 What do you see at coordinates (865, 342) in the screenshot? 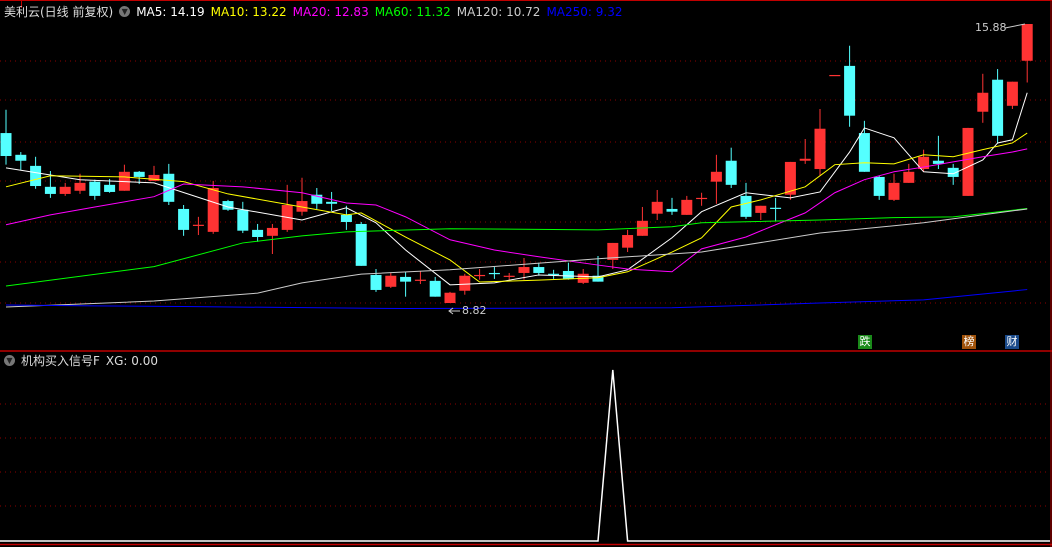
I see `badge-fall: 跌` at bounding box center [865, 342].